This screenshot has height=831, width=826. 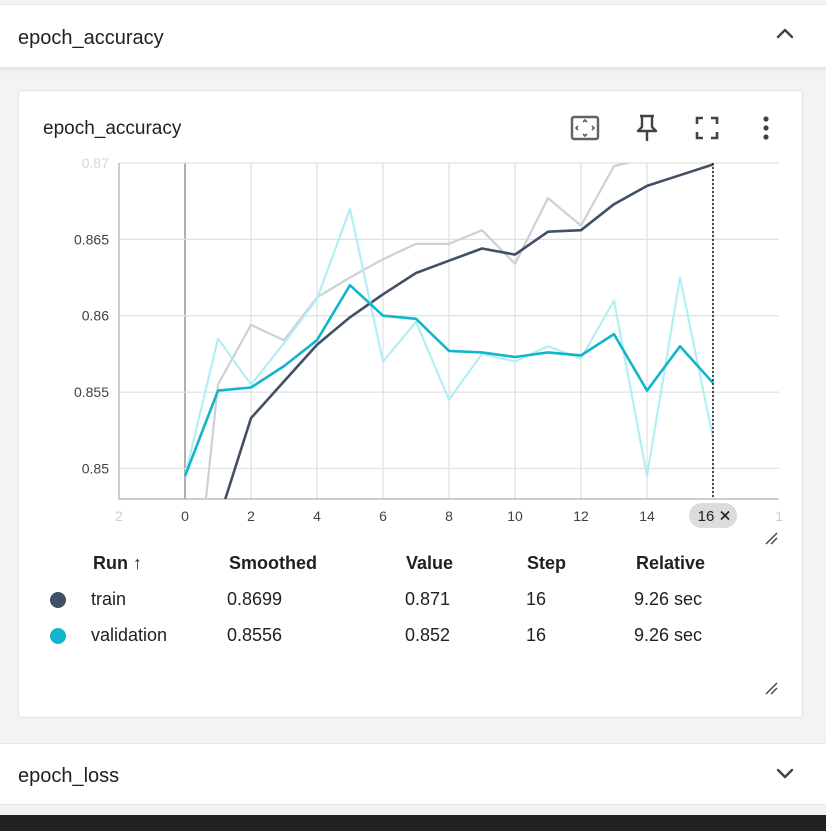 I want to click on raw-value: 0.852, so click(x=428, y=635).